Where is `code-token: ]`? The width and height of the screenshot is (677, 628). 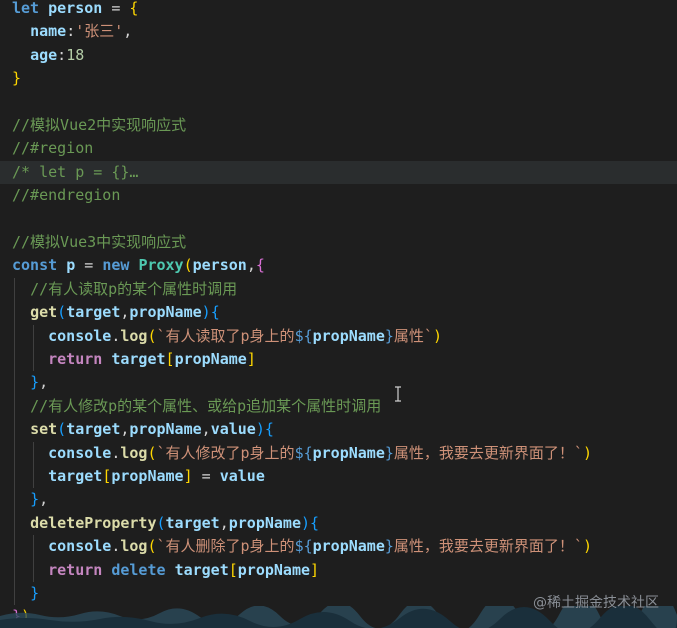
code-token: ] is located at coordinates (188, 476).